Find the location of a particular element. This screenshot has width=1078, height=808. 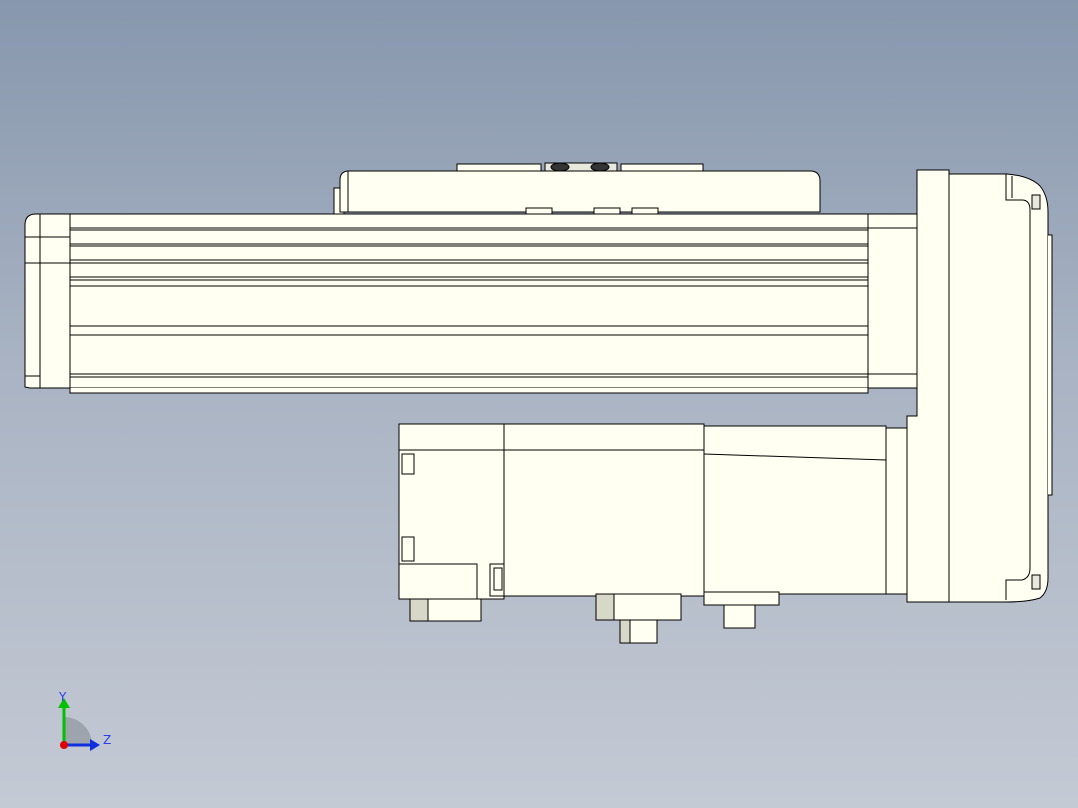

y-axis-label: Y is located at coordinates (62, 697).